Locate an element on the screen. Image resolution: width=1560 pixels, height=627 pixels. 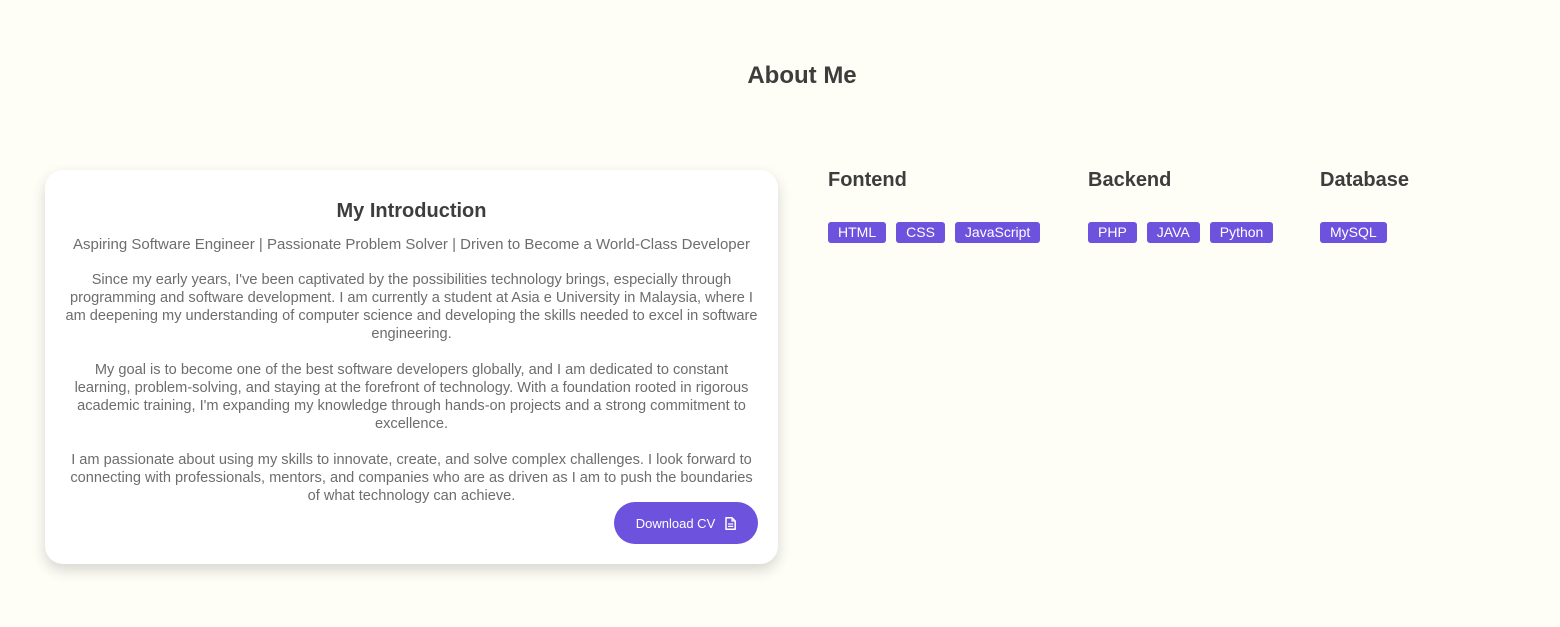
download-cv-button: Download CV is located at coordinates (686, 523).